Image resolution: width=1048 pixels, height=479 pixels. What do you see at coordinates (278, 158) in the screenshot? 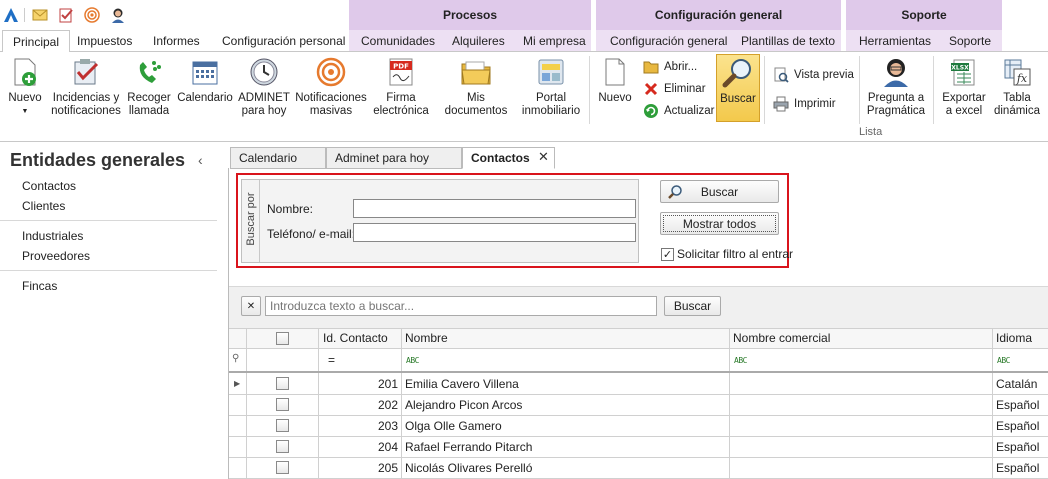
I see `doc-tab-calendario: Calendario` at bounding box center [278, 158].